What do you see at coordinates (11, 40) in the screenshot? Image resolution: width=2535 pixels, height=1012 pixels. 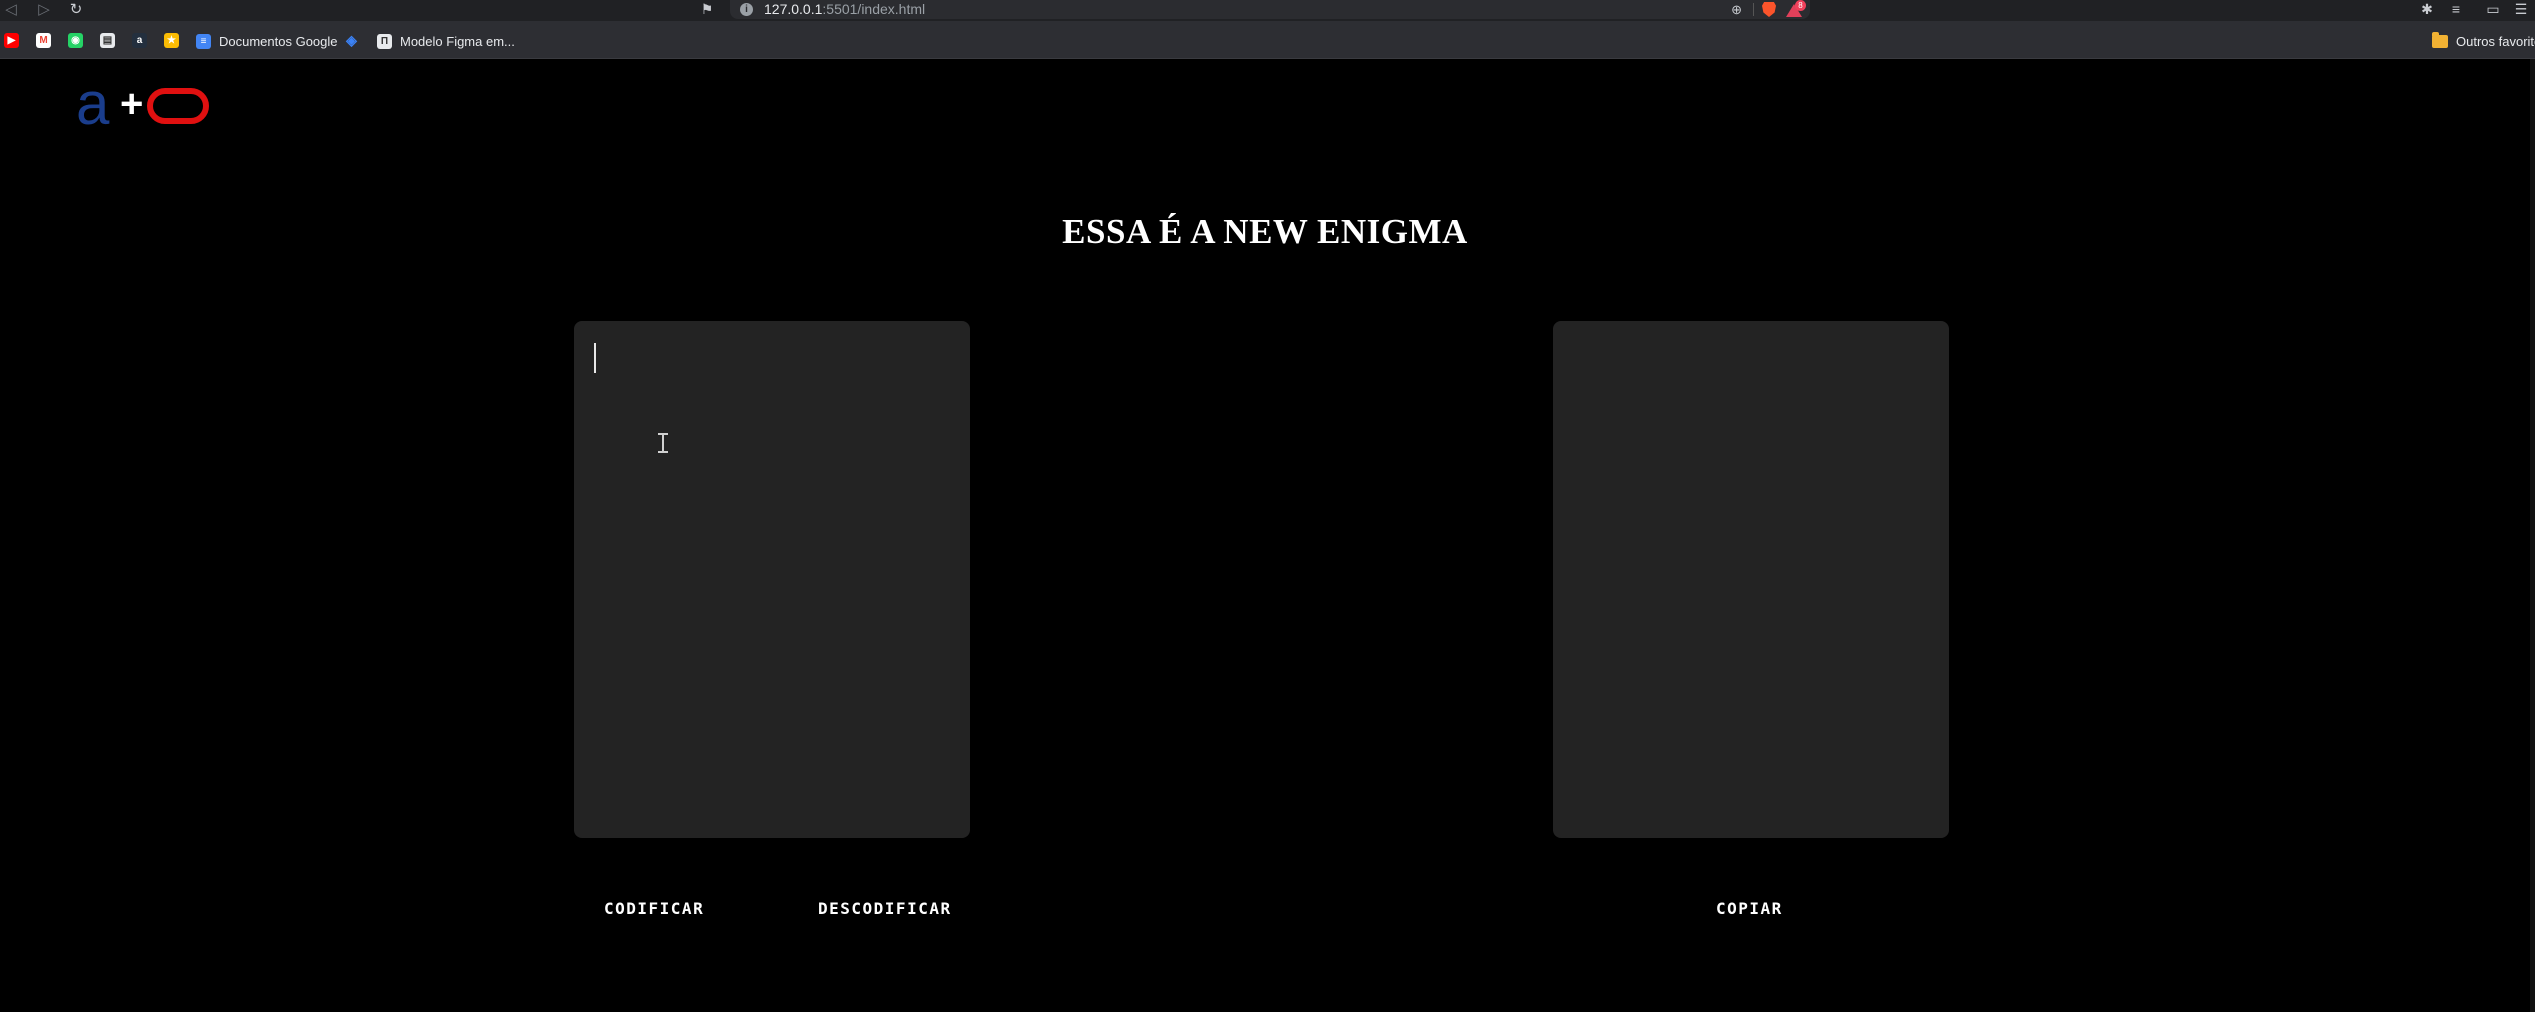 I see `youtube-icon: ▶` at bounding box center [11, 40].